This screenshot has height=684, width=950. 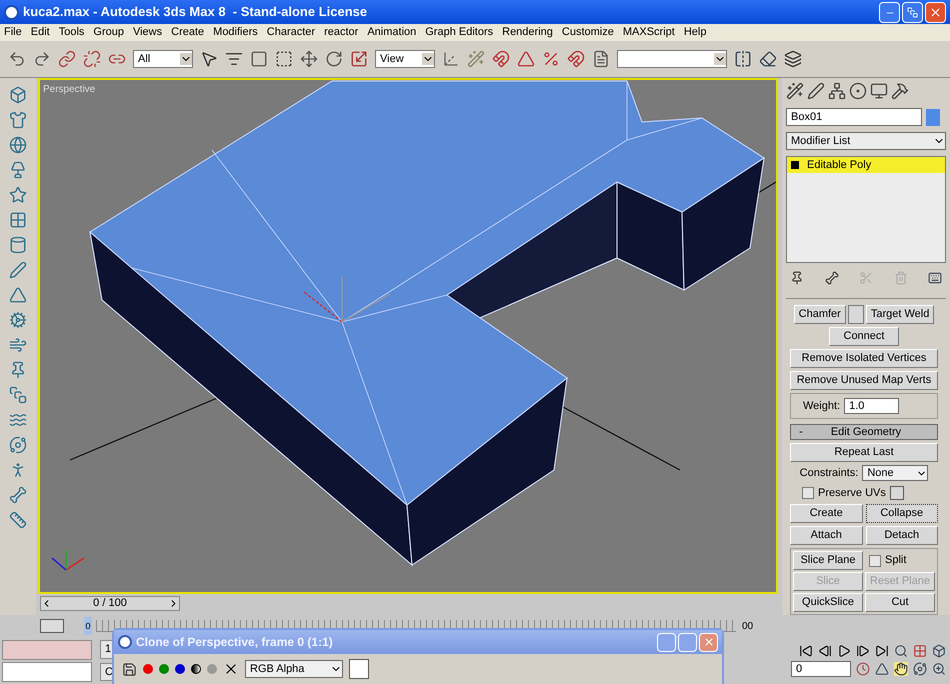 What do you see at coordinates (808, 492) in the screenshot?
I see `preserve-uvs-checkbox` at bounding box center [808, 492].